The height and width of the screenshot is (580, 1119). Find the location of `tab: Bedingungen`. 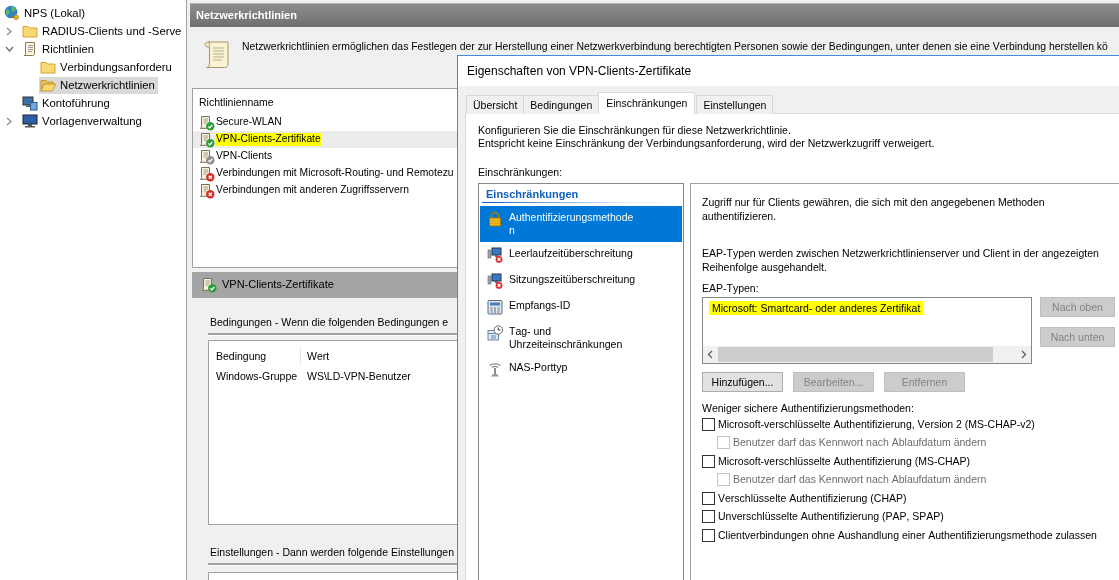

tab: Bedingungen is located at coordinates (561, 104).